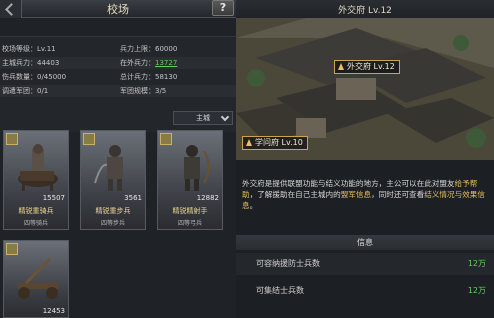 Image resolution: width=494 pixels, height=318 pixels. I want to click on stat-barracks-level: 校场等级：Lv.11, so click(29, 49).